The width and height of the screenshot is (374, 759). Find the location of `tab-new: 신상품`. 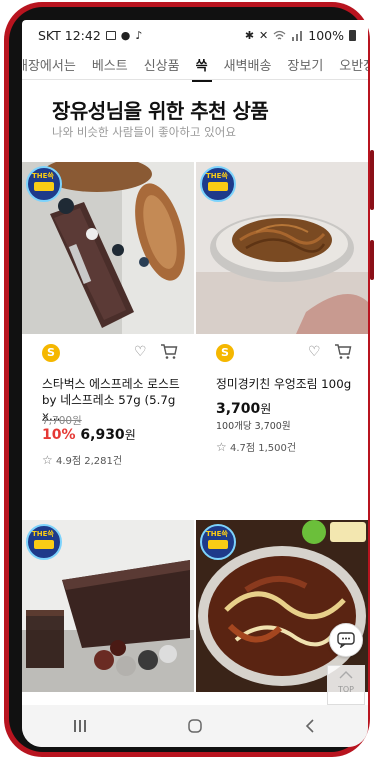

tab-new: 신상품 is located at coordinates (162, 64).